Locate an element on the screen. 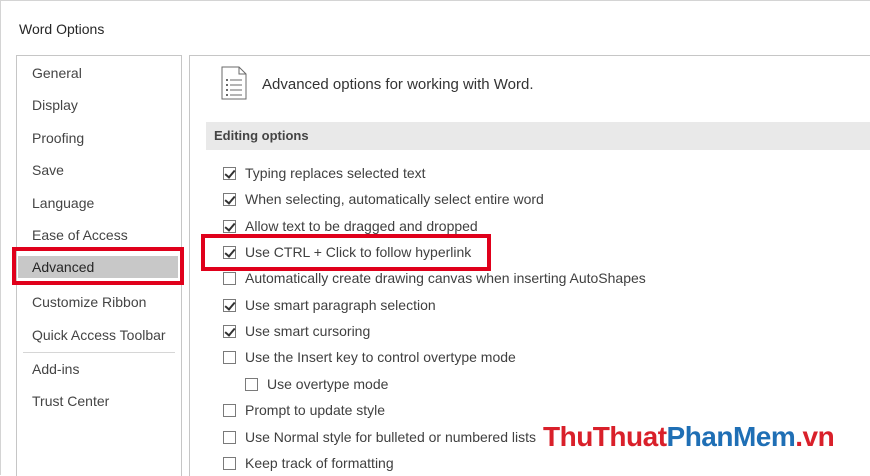  sidebar-item-general: General is located at coordinates (57, 73).